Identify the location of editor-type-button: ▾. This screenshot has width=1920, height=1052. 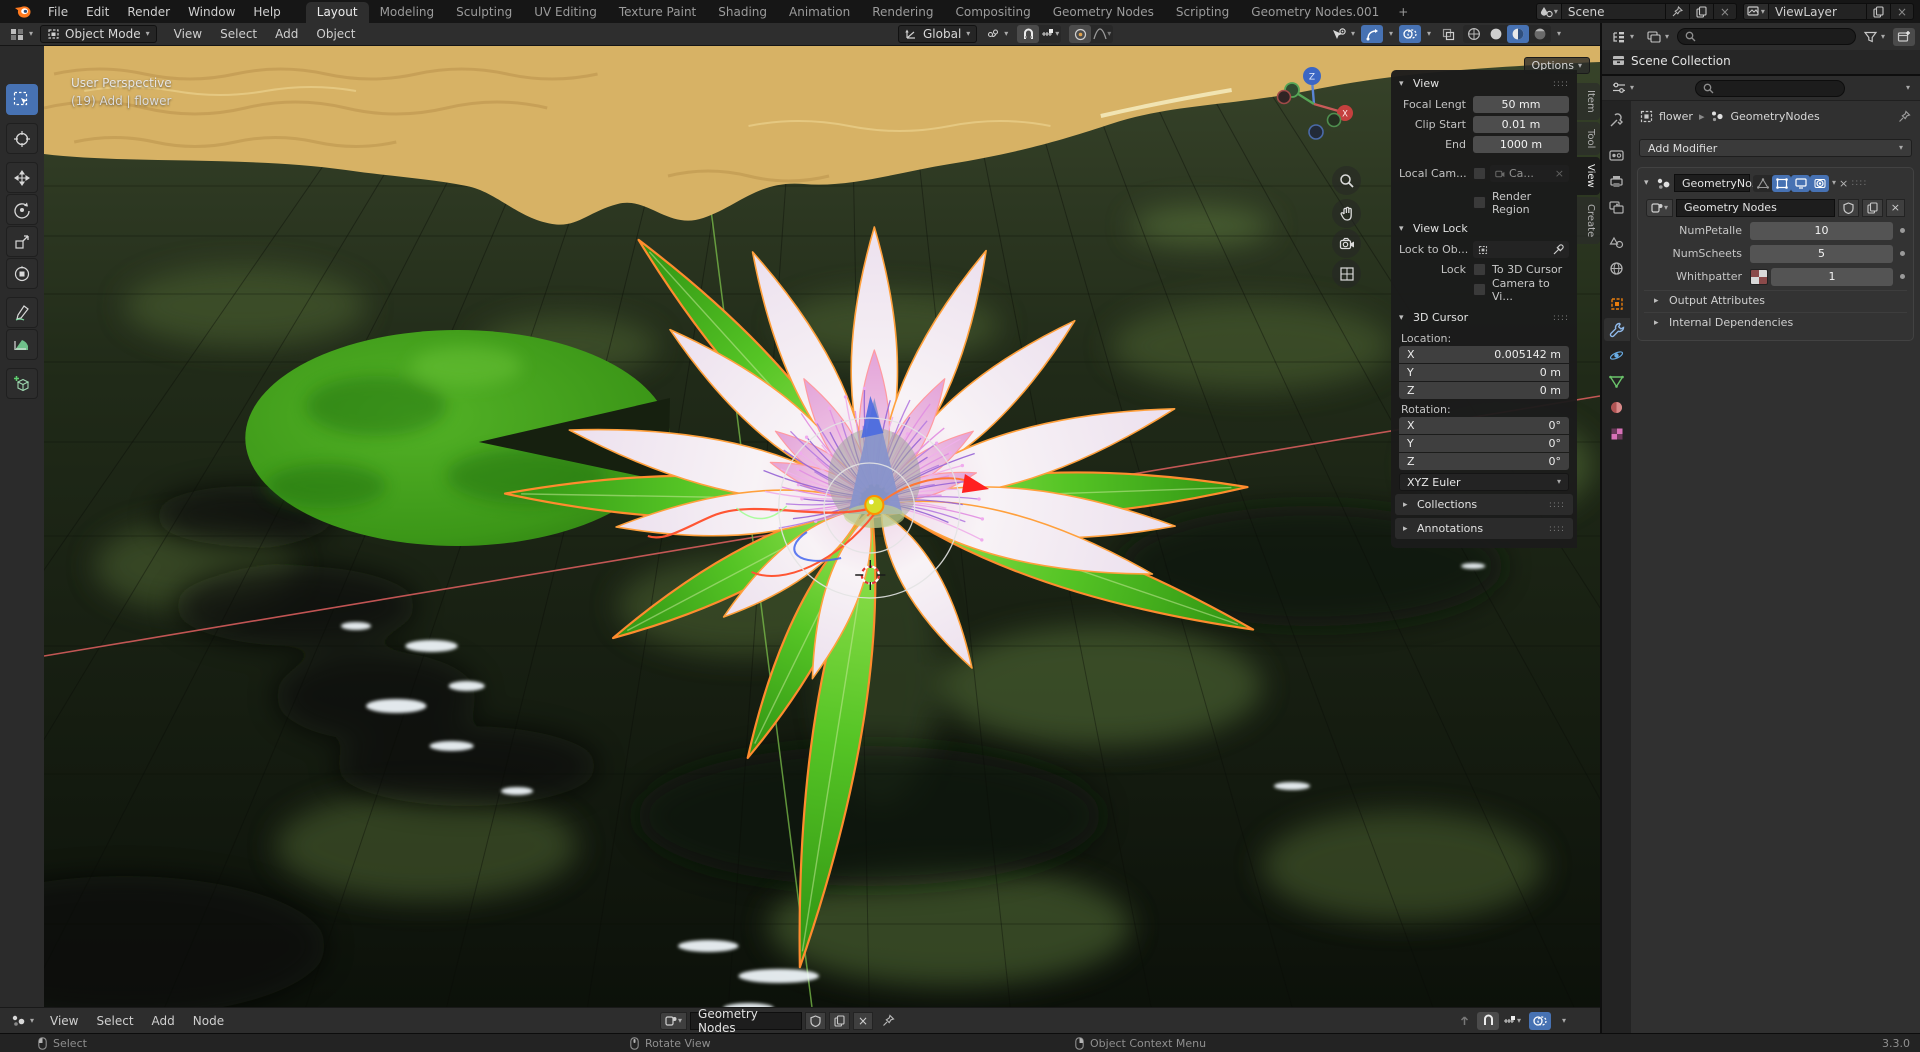
(21, 34).